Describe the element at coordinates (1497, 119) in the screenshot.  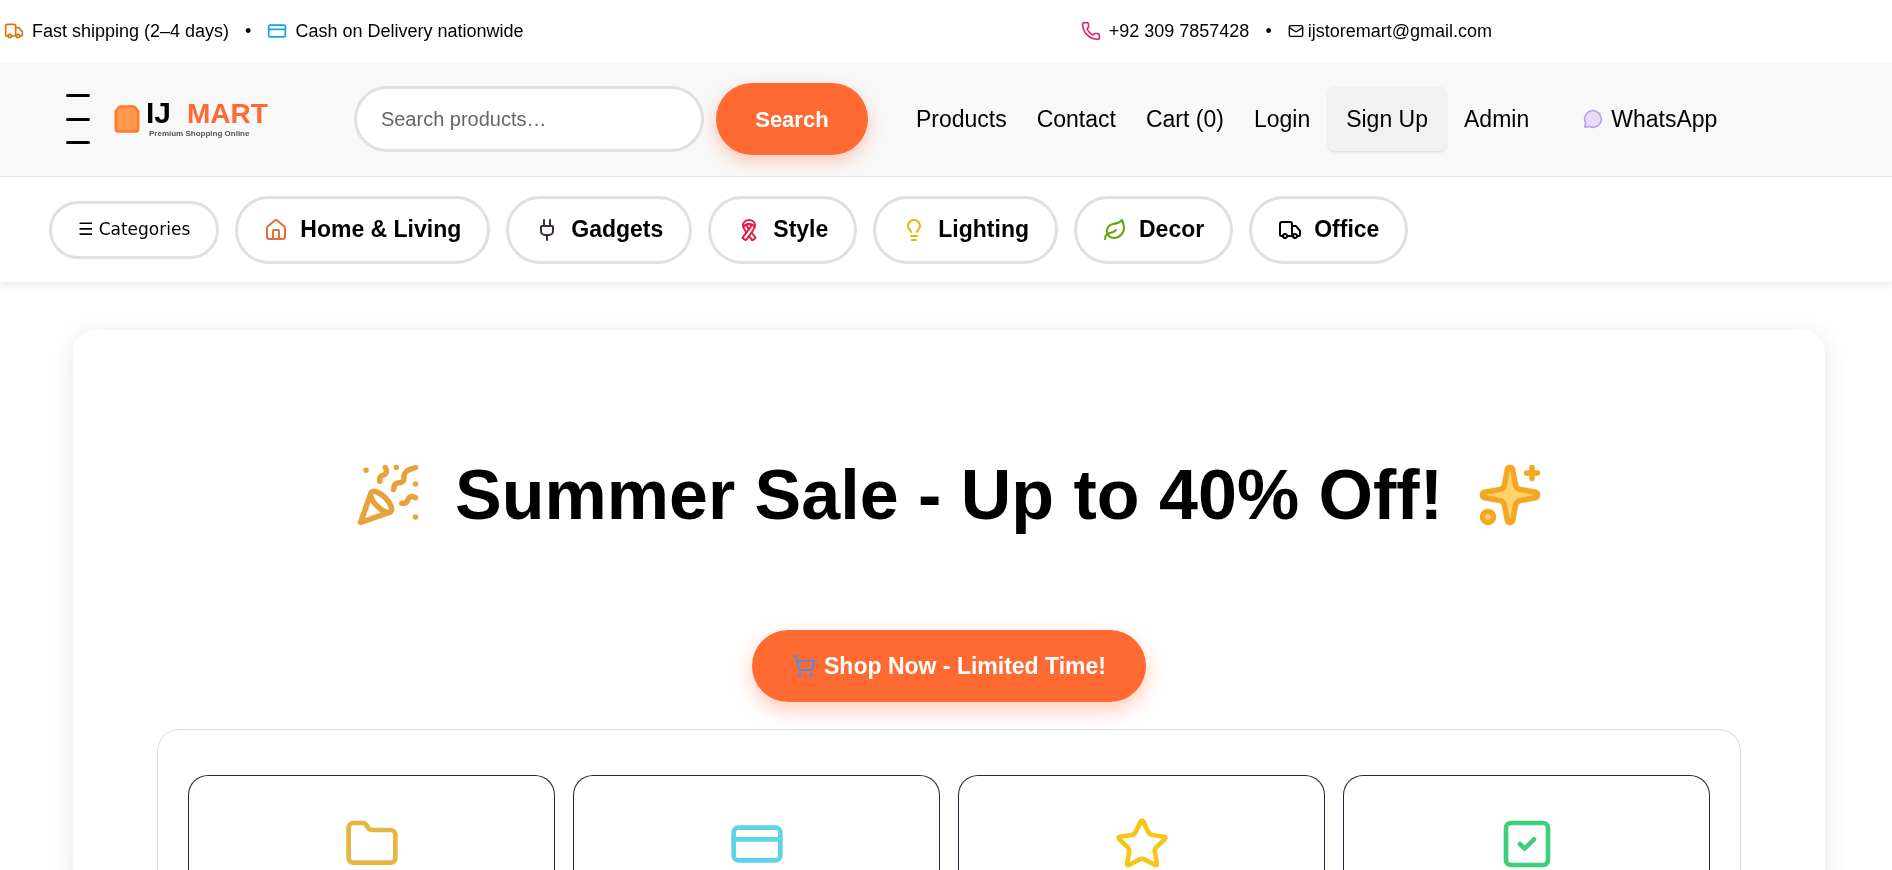
I see `nav-link: Admin` at that location.